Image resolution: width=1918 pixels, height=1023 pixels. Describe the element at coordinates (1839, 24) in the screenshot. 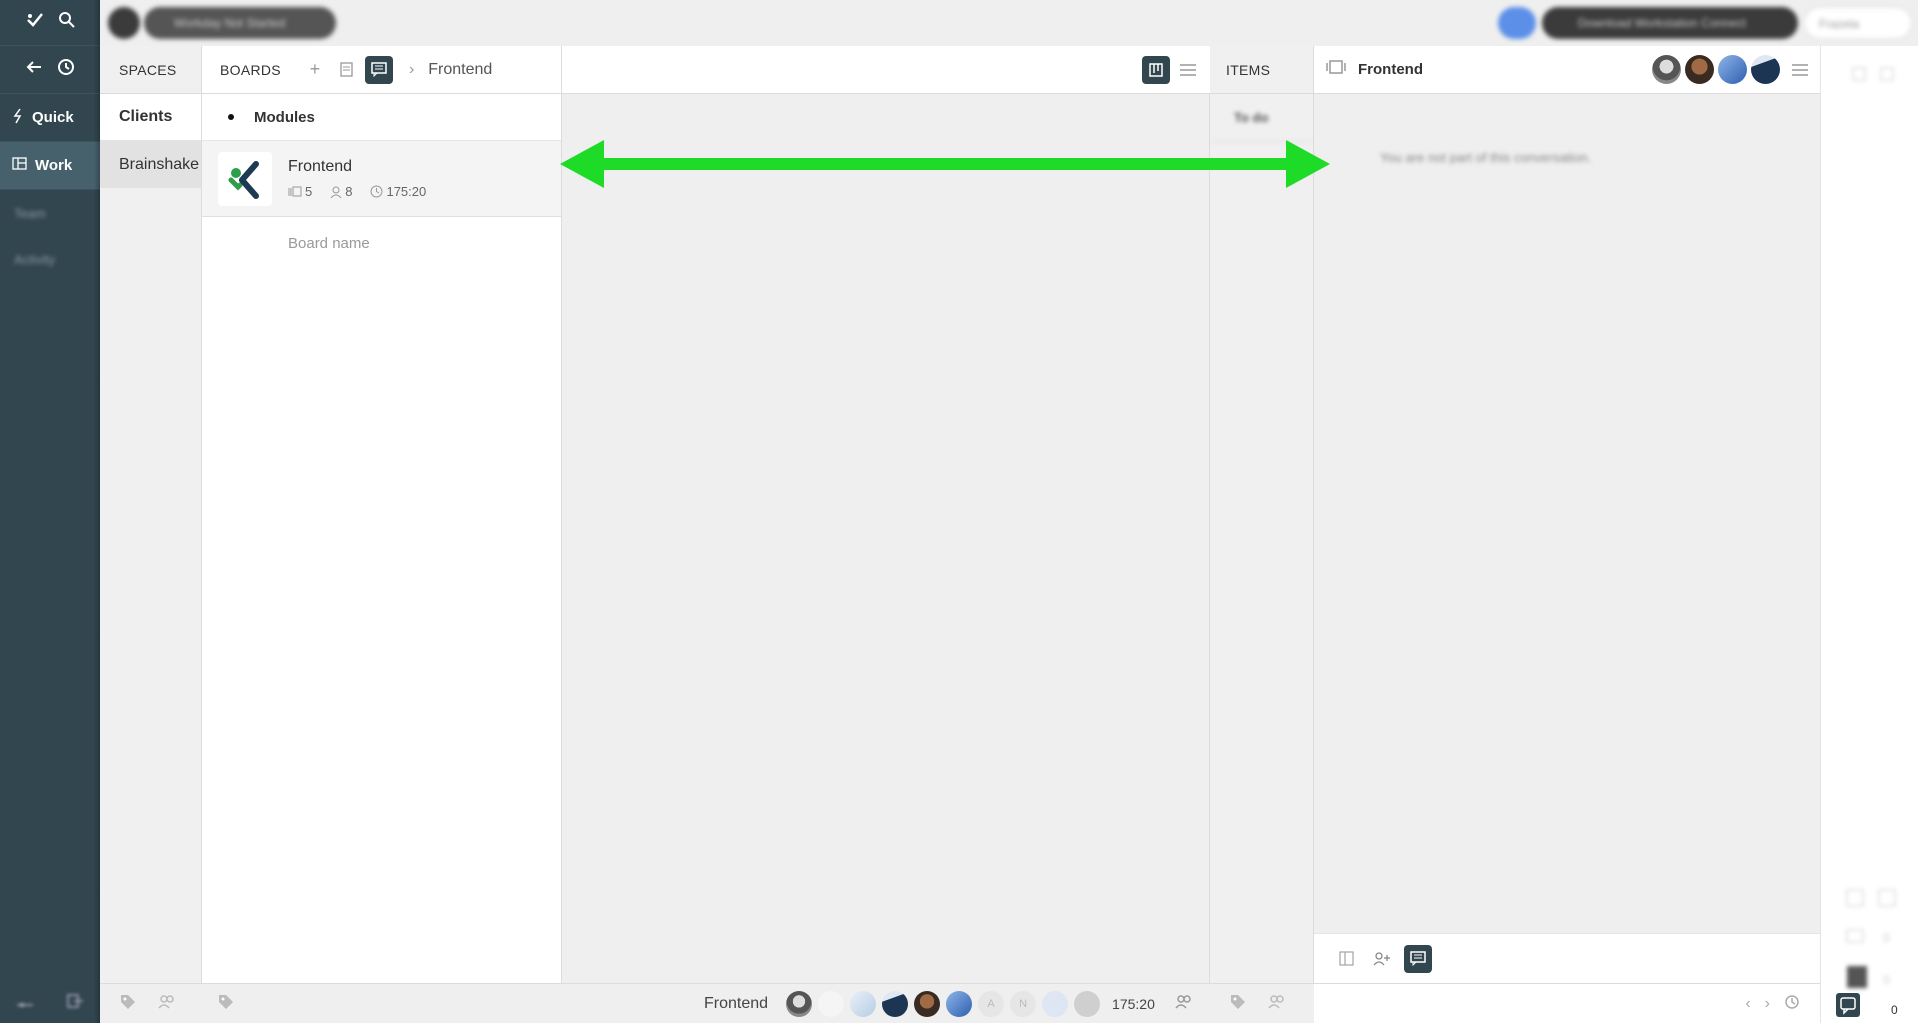

I see `user-menu-label: Frazela` at that location.